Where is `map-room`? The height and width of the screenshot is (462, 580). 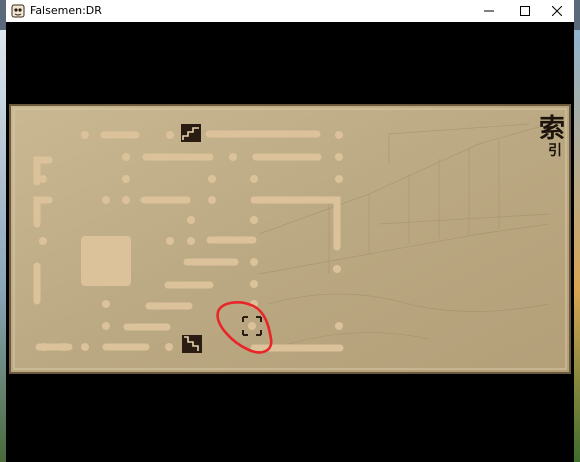
map-room is located at coordinates (106, 261).